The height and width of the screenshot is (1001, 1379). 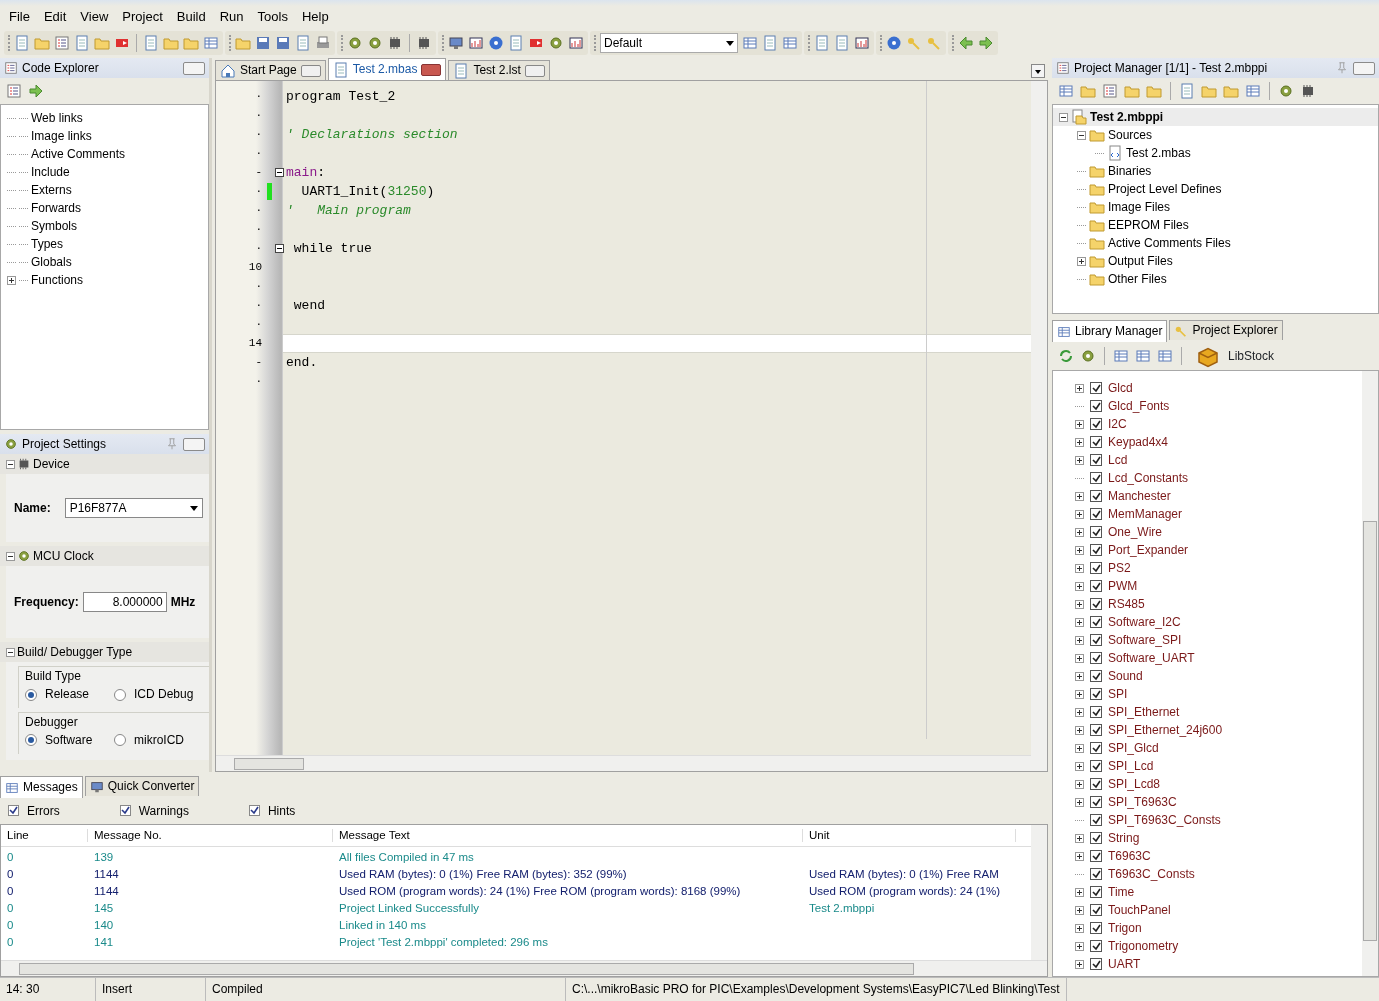 What do you see at coordinates (1135, 532) in the screenshot?
I see `library-name: One_Wire` at bounding box center [1135, 532].